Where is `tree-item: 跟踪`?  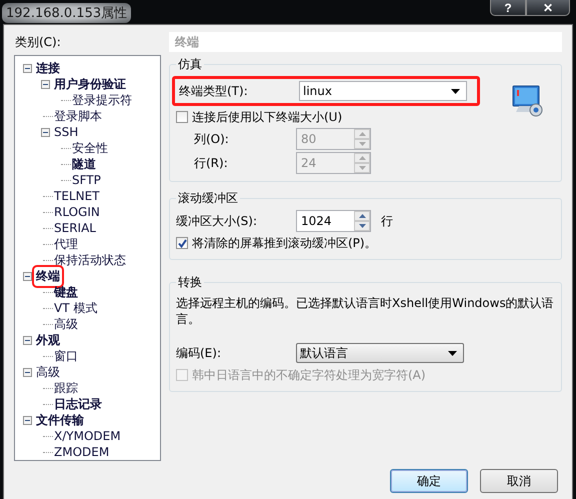
tree-item: 跟踪 is located at coordinates (66, 388).